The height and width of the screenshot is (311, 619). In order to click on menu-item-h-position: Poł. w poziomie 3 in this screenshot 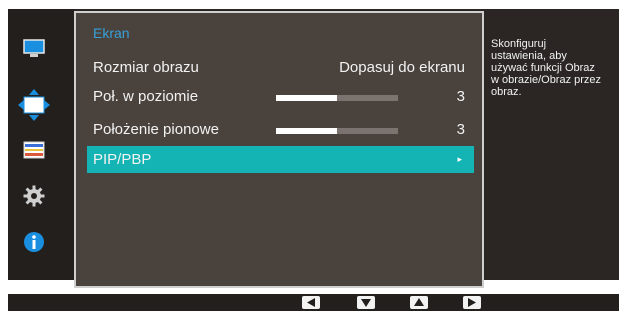, I will do `click(280, 96)`.